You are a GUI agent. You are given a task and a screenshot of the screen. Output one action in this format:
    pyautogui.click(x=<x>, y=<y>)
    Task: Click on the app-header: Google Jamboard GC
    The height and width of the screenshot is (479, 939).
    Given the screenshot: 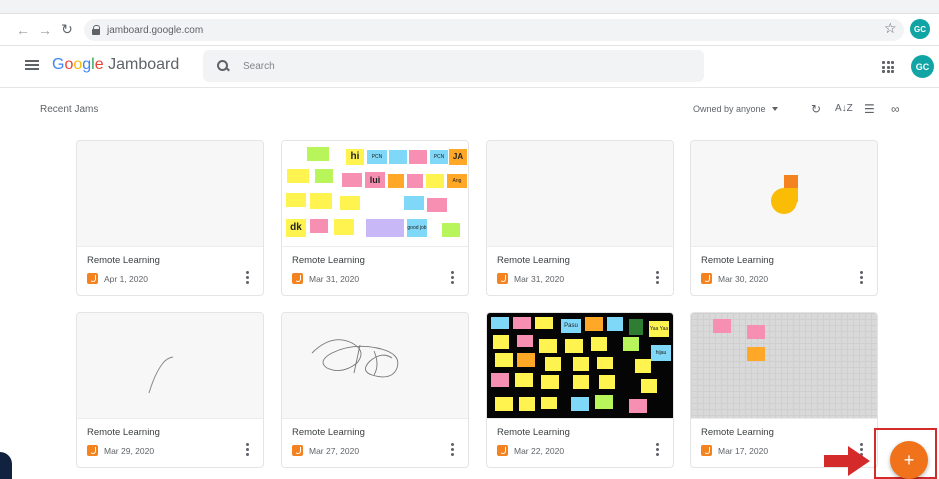 What is the action you would take?
    pyautogui.click(x=469, y=67)
    